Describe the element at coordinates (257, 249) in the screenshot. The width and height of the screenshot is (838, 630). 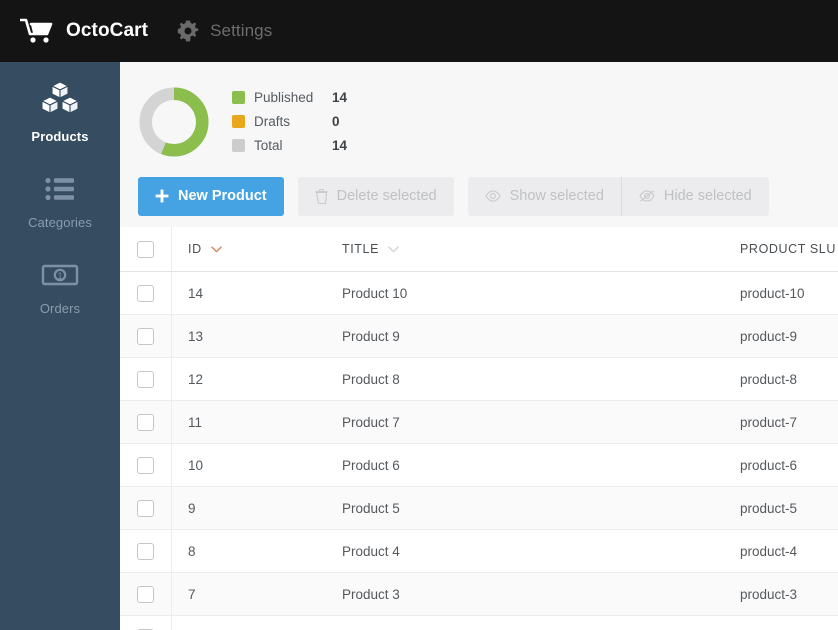
I see `column-header-id: ID` at that location.